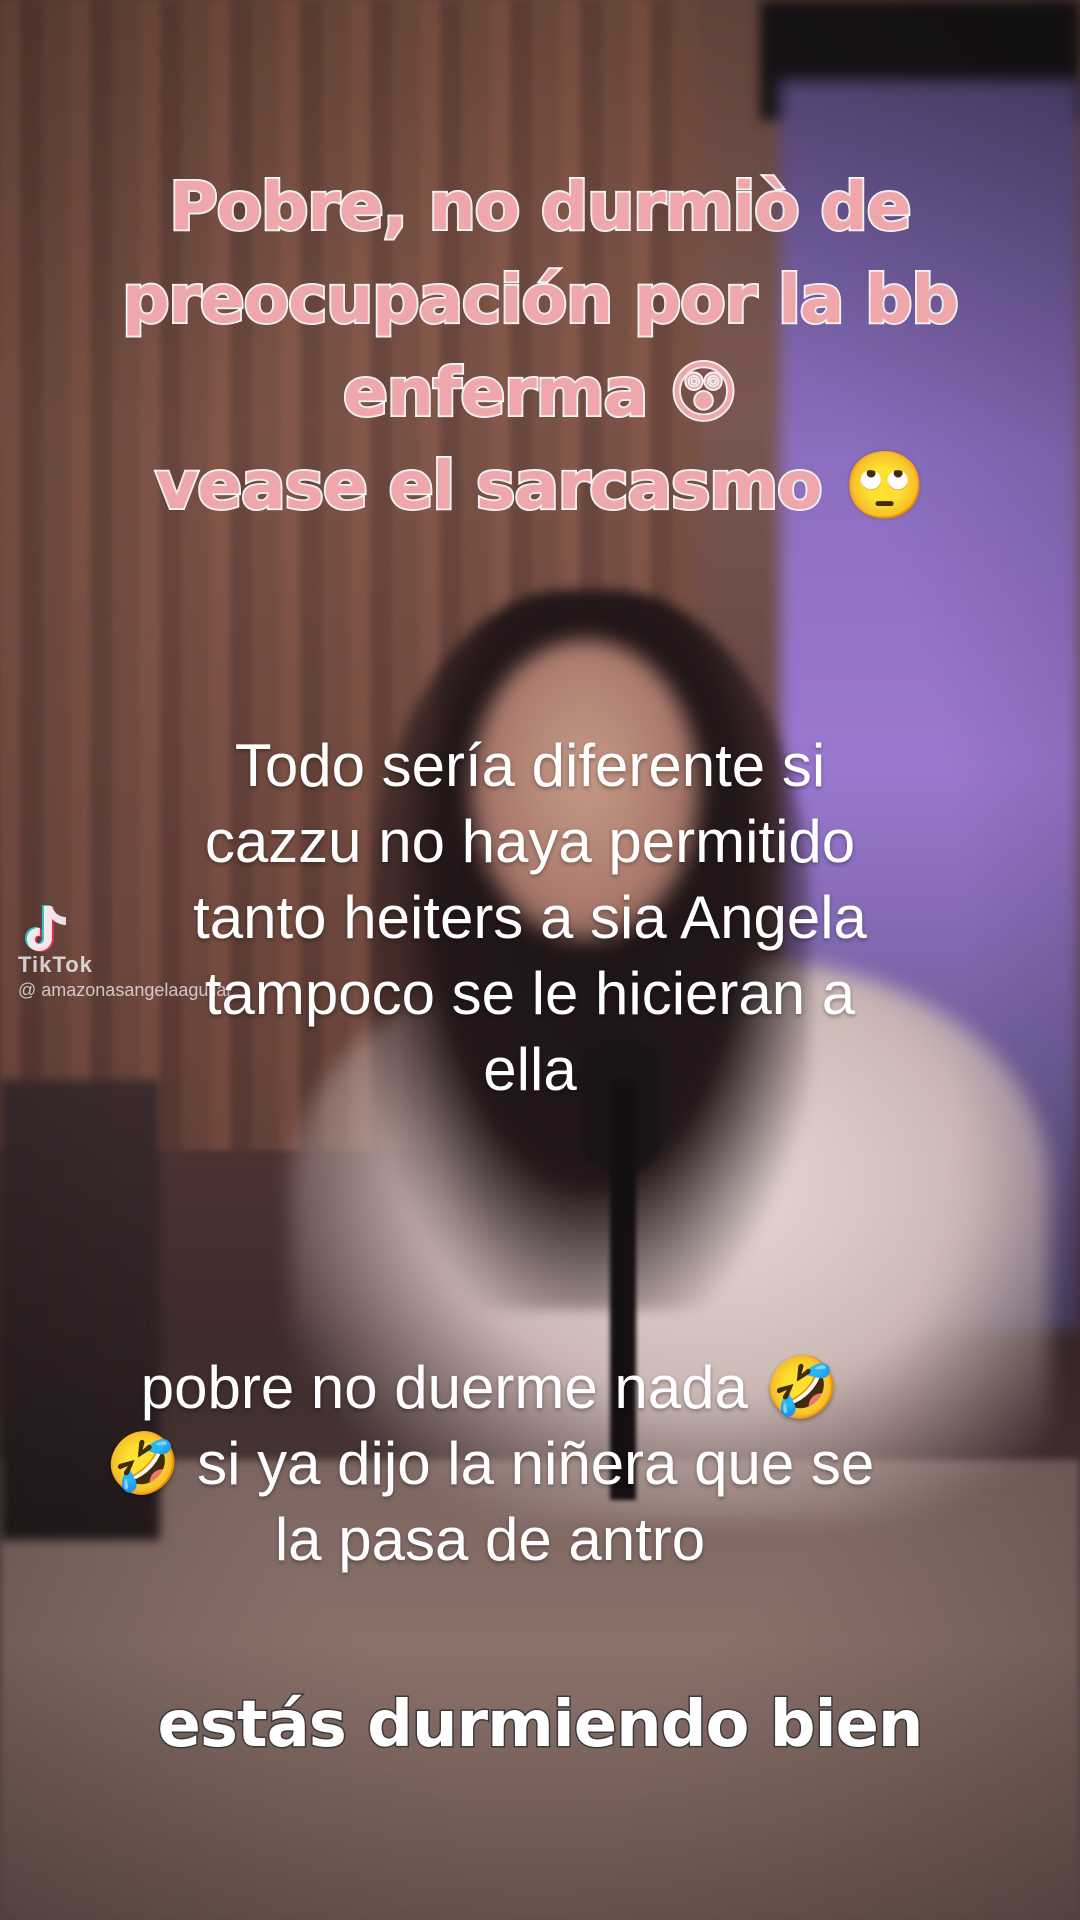  What do you see at coordinates (540, 206) in the screenshot?
I see `caption-line: Pobre, no durmiò de` at bounding box center [540, 206].